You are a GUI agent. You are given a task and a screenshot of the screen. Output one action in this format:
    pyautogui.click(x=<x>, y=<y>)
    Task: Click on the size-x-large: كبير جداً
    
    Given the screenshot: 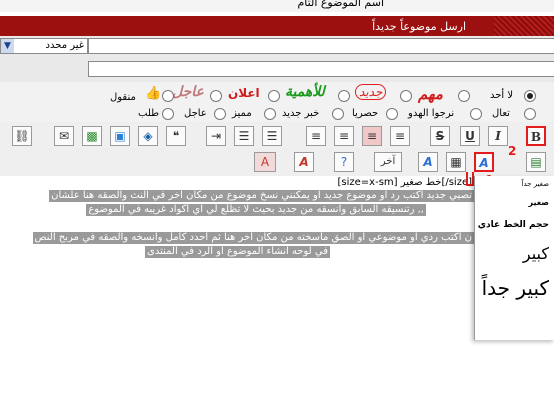 What is the action you would take?
    pyautogui.click(x=515, y=288)
    